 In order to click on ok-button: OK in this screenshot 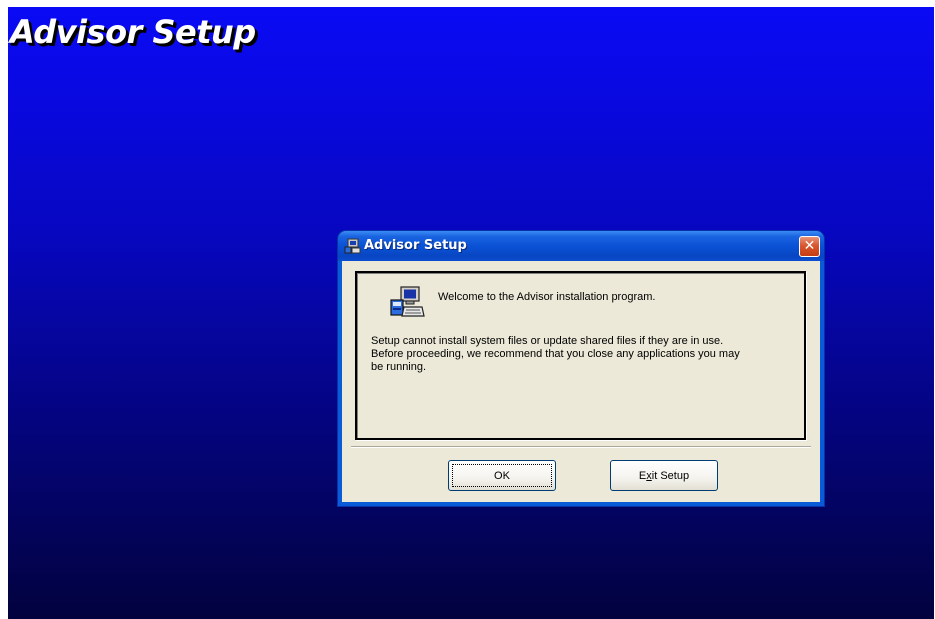, I will do `click(502, 475)`.